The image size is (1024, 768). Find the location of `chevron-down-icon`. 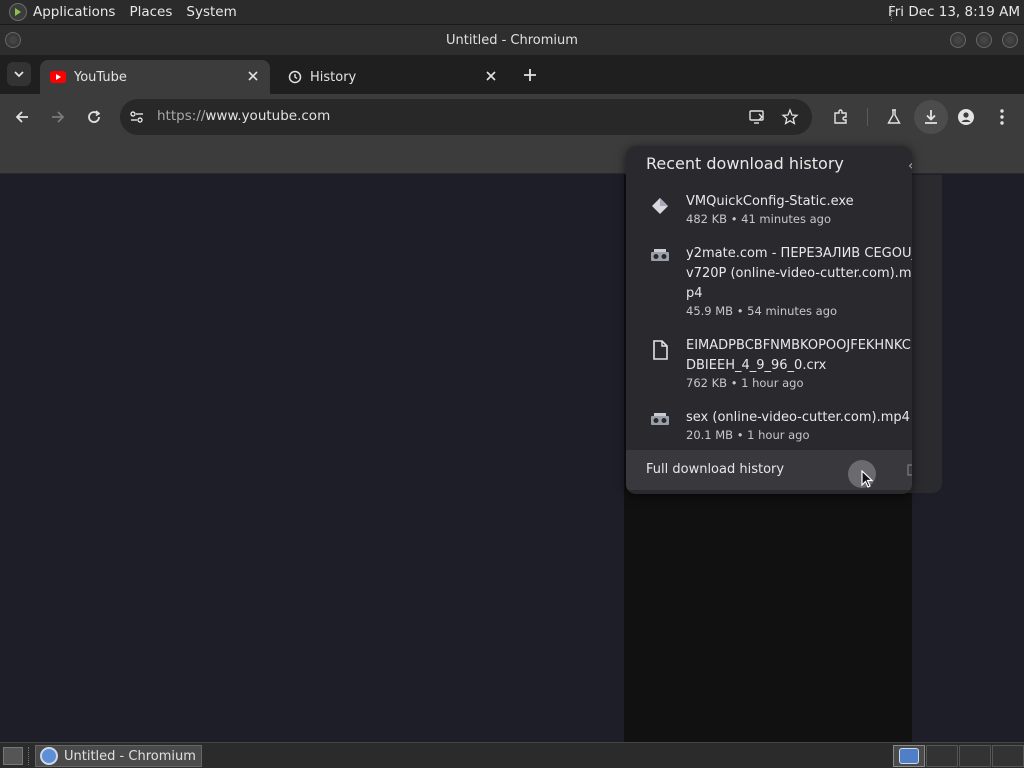

chevron-down-icon is located at coordinates (19, 74).